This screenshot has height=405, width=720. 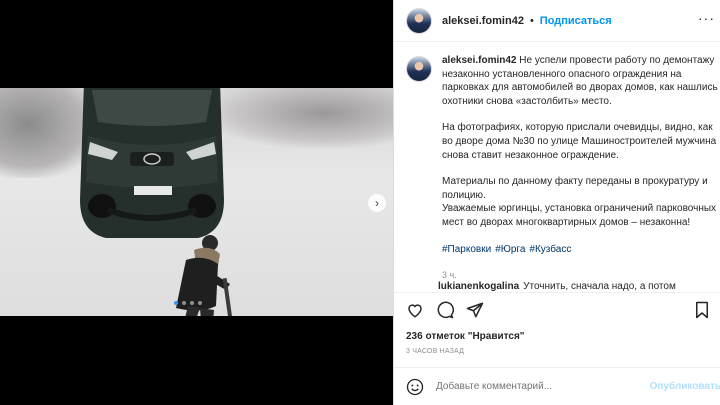 What do you see at coordinates (415, 310) in the screenshot?
I see `heart-icon` at bounding box center [415, 310].